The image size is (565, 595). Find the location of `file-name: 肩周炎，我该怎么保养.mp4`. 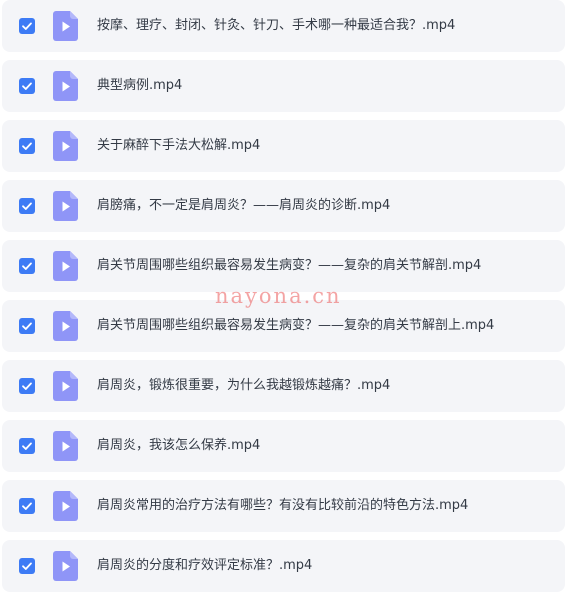

file-name: 肩周炎，我该怎么保养.mp4 is located at coordinates (179, 445).